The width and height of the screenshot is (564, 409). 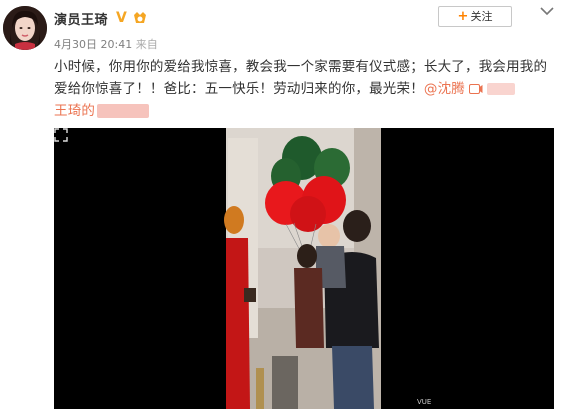 I want to click on link-tail: 王琦的, so click(x=74, y=111).